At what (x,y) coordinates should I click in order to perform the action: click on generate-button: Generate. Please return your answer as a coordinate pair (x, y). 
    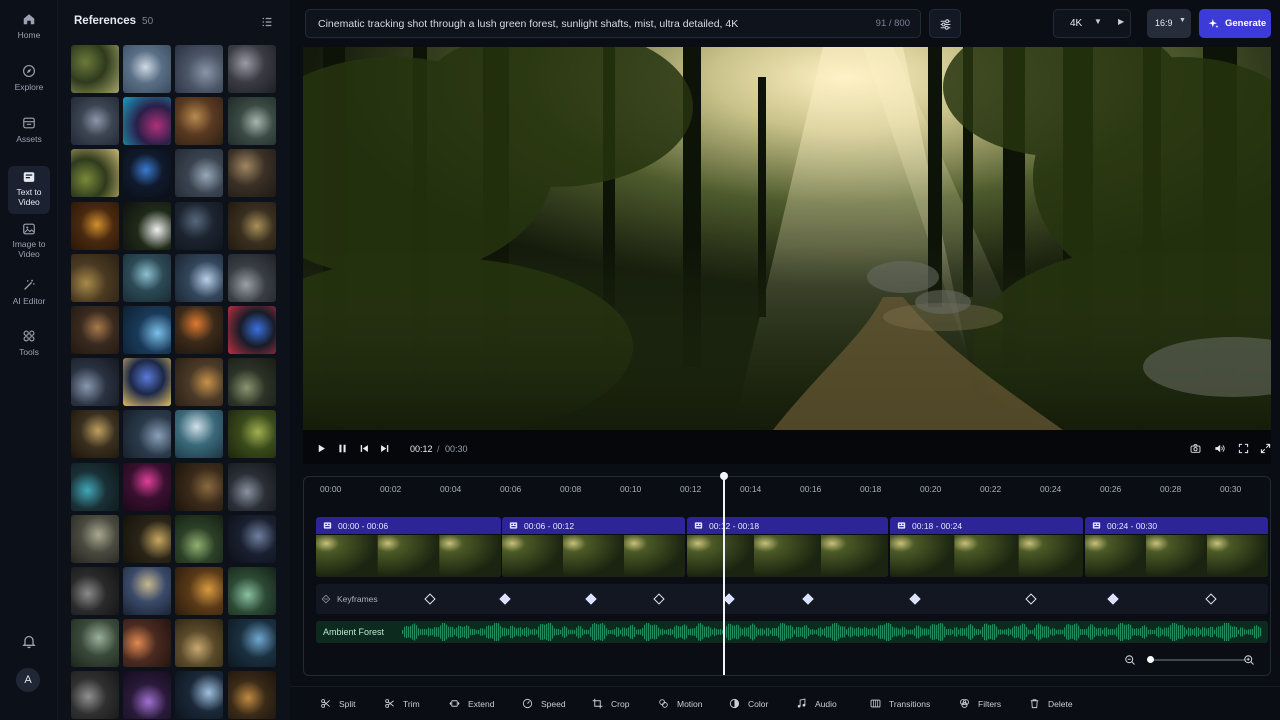
    Looking at the image, I should click on (1235, 23).